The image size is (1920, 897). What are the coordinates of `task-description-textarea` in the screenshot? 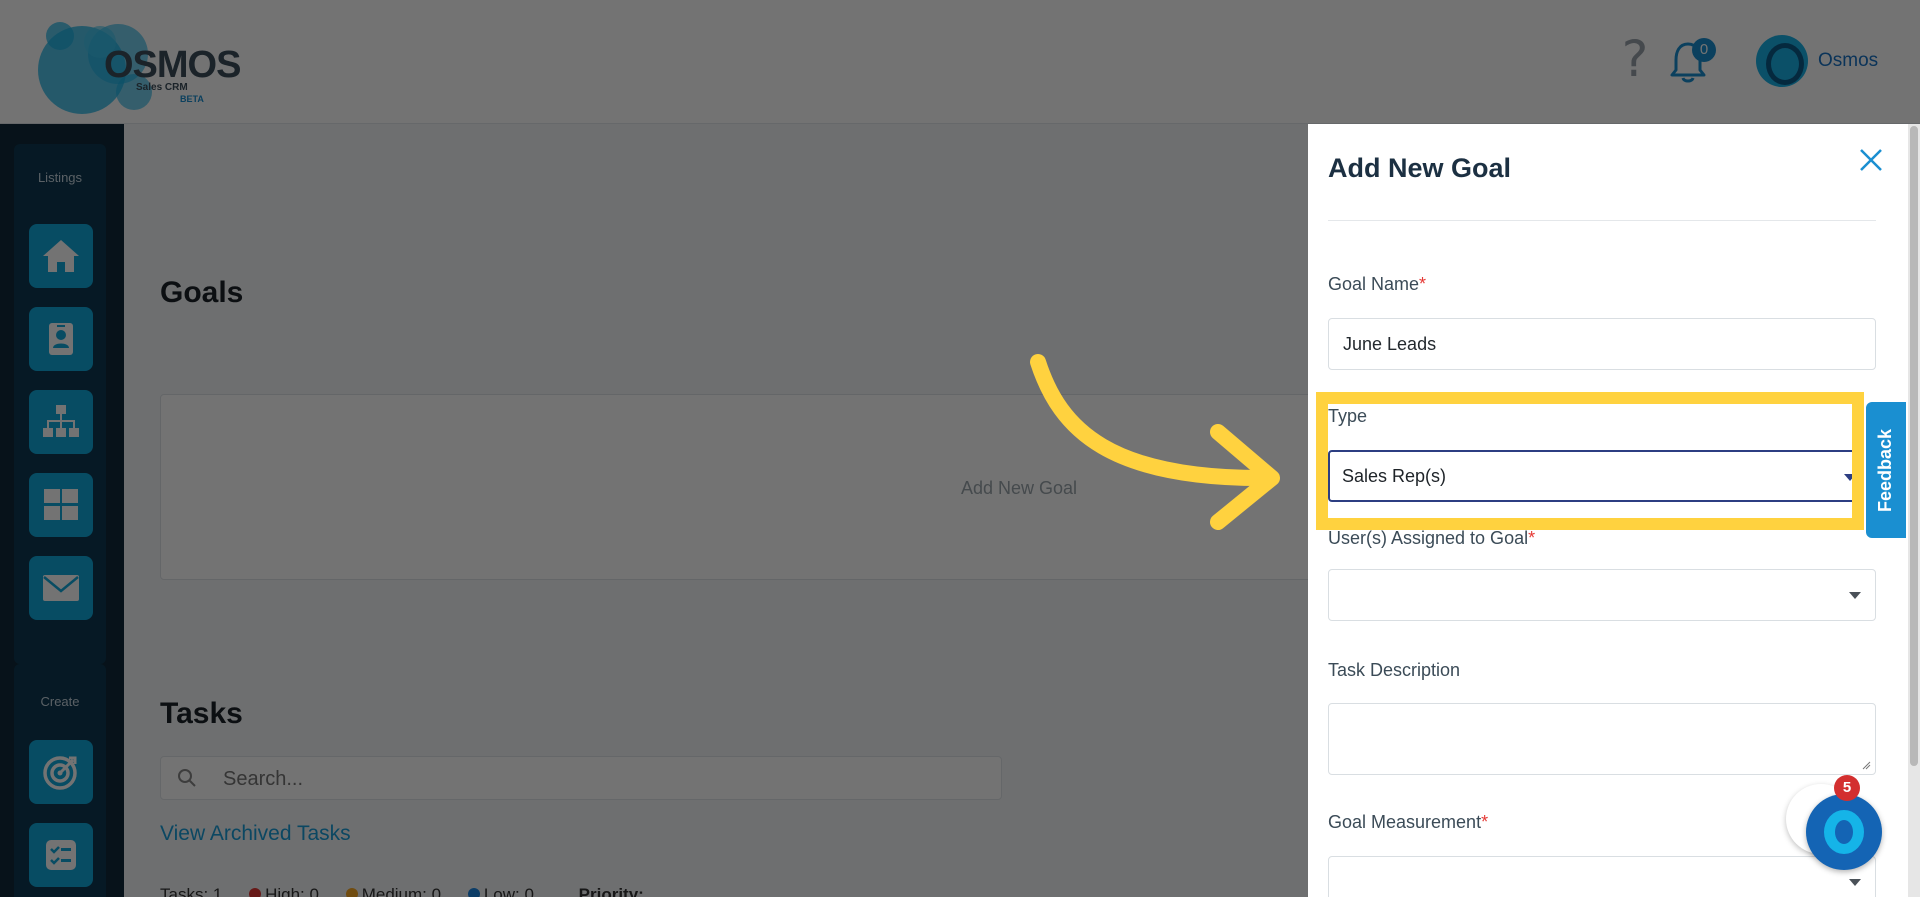 It's located at (1602, 739).